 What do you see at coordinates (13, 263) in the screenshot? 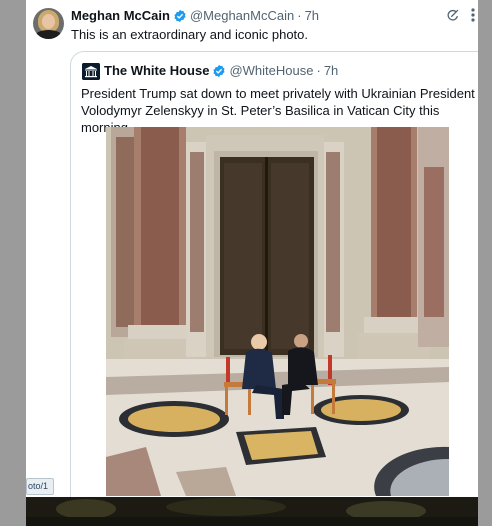
I see `left-gutter` at bounding box center [13, 263].